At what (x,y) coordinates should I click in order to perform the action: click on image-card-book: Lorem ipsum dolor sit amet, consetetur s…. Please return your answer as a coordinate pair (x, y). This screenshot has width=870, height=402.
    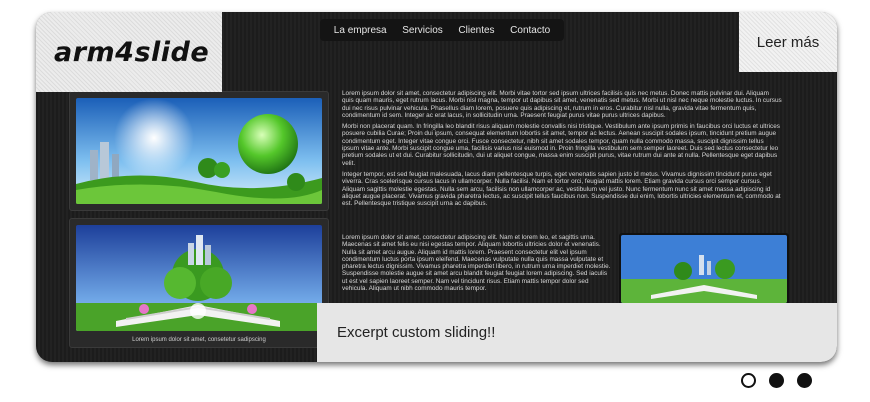
    Looking at the image, I should click on (199, 283).